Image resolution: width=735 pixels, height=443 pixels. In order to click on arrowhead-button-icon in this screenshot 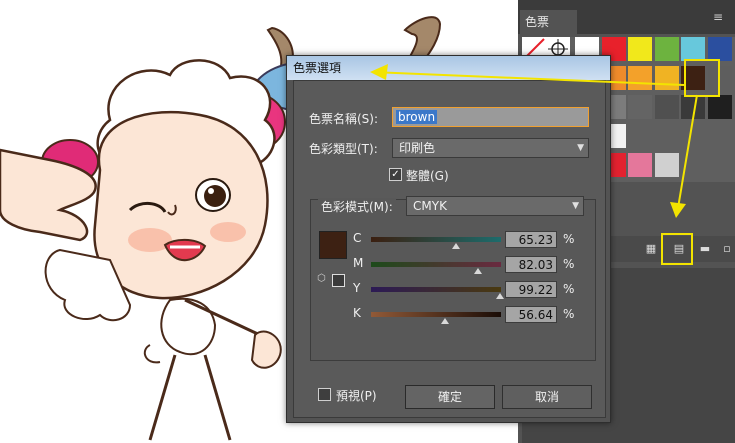, I will do `click(678, 210)`.